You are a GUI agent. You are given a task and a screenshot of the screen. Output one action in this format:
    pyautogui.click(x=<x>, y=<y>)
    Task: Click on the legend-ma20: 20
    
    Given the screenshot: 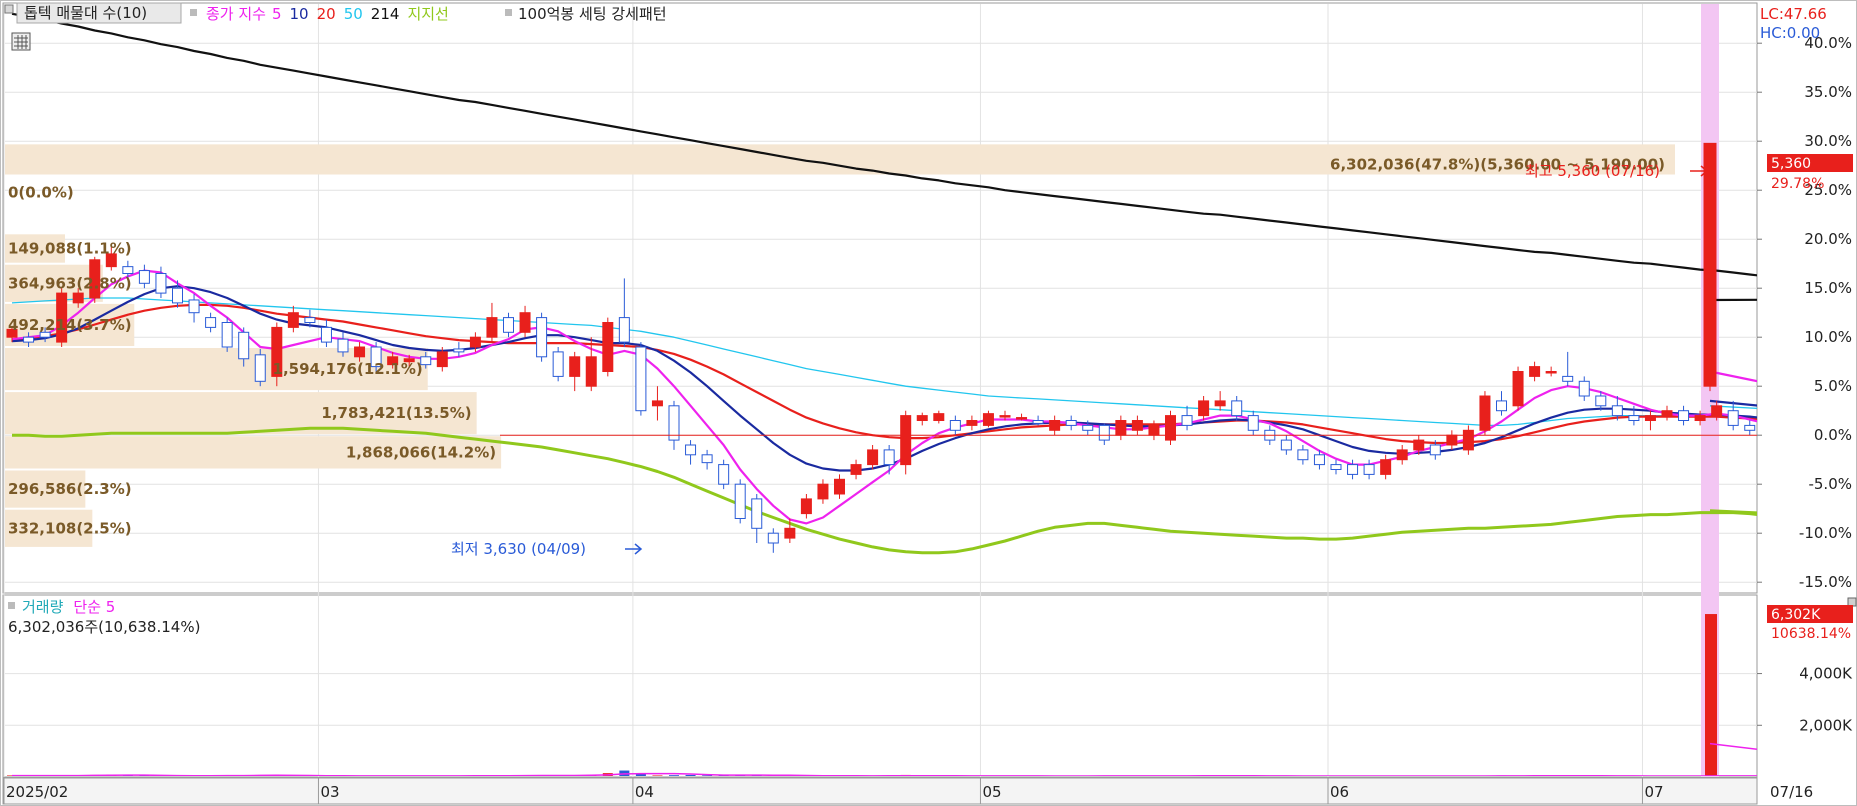 What is the action you would take?
    pyautogui.click(x=326, y=14)
    